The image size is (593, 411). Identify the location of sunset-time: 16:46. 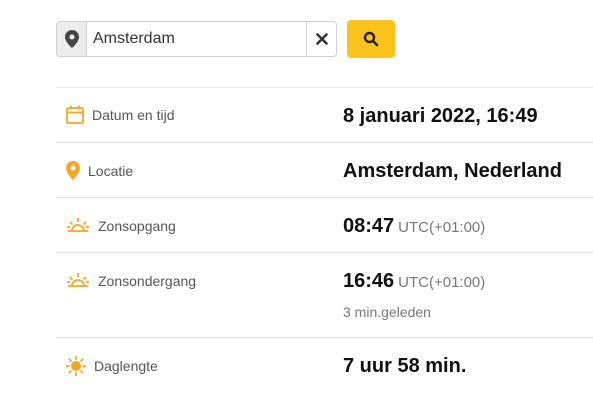
(369, 281).